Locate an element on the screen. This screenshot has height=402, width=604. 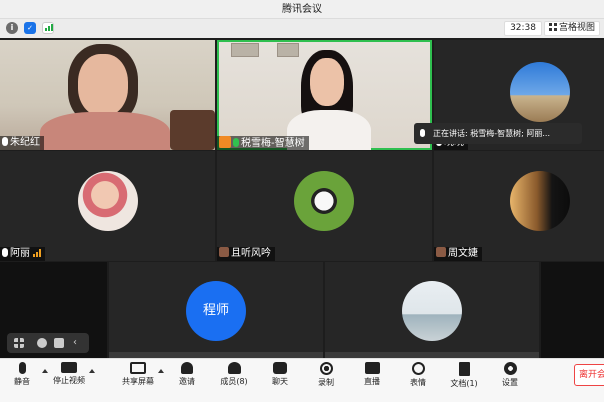
participant-label: 且听风吟 is located at coordinates (246, 254).